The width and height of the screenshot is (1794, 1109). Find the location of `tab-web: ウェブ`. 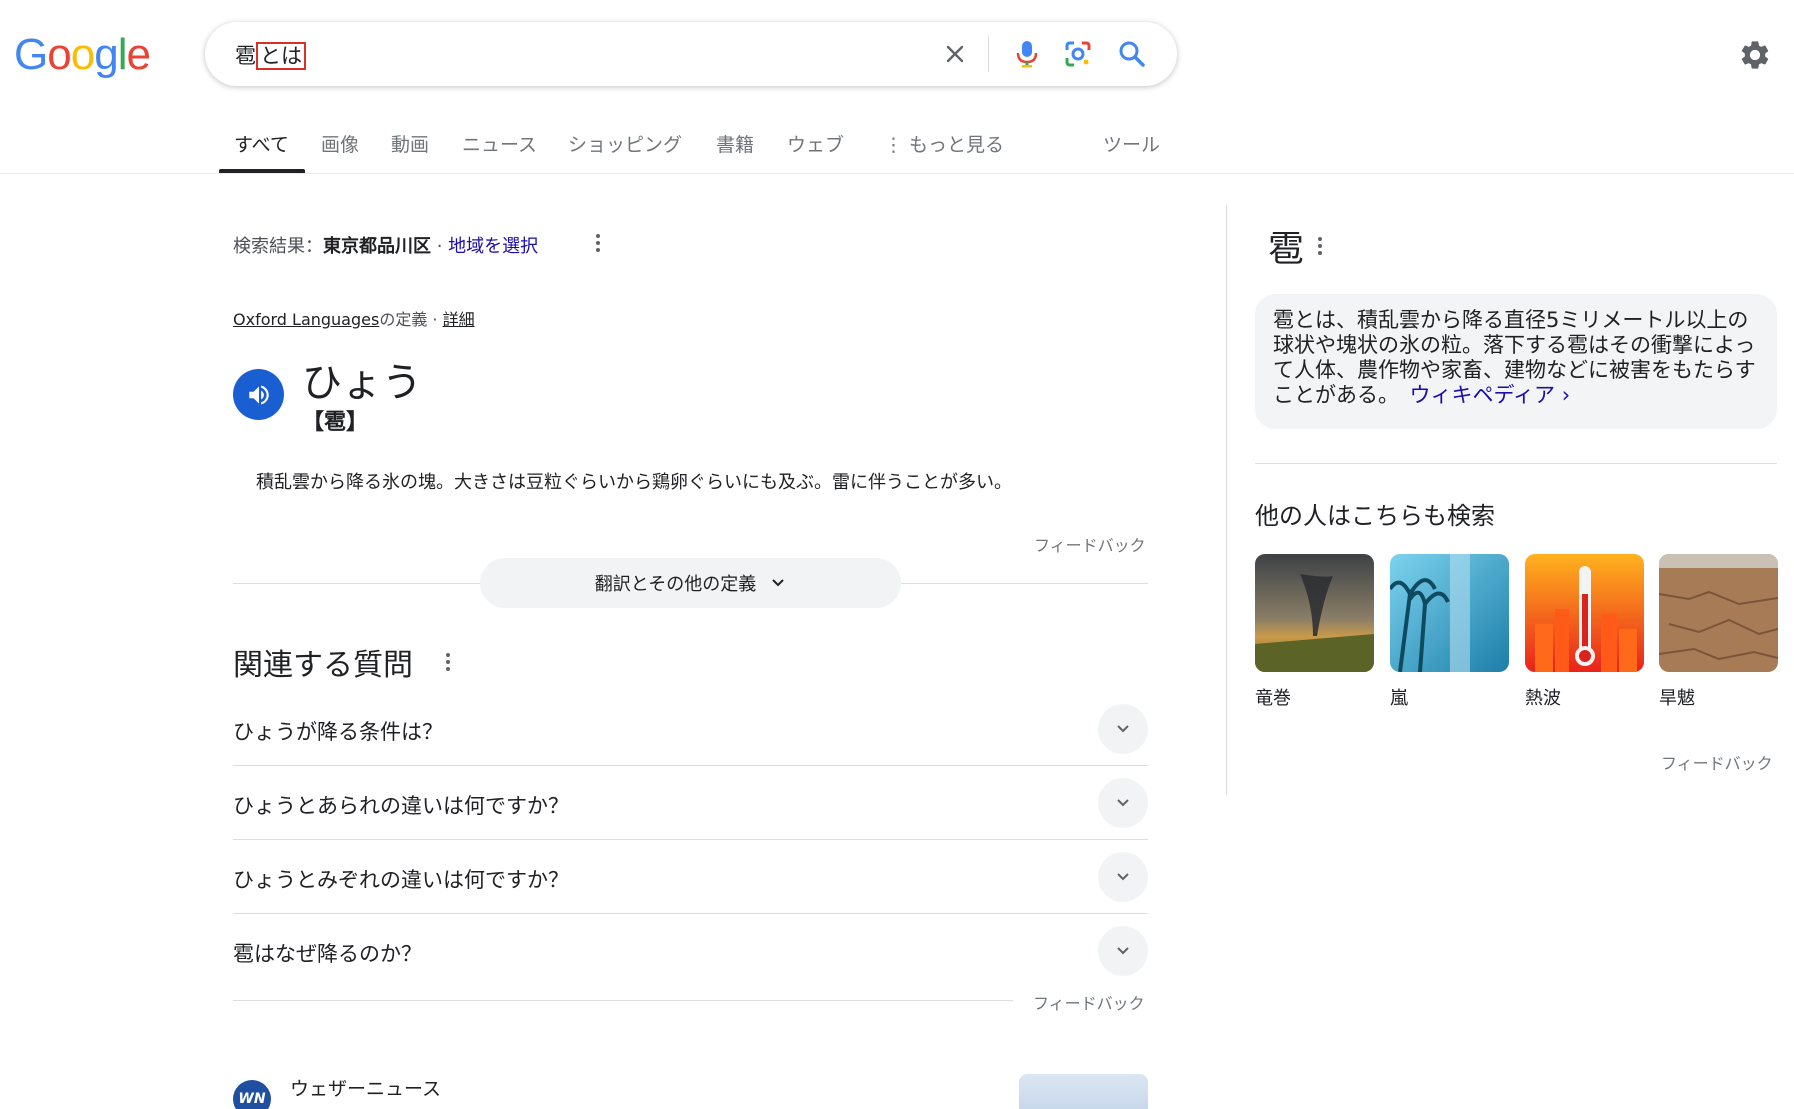

tab-web: ウェブ is located at coordinates (815, 143).